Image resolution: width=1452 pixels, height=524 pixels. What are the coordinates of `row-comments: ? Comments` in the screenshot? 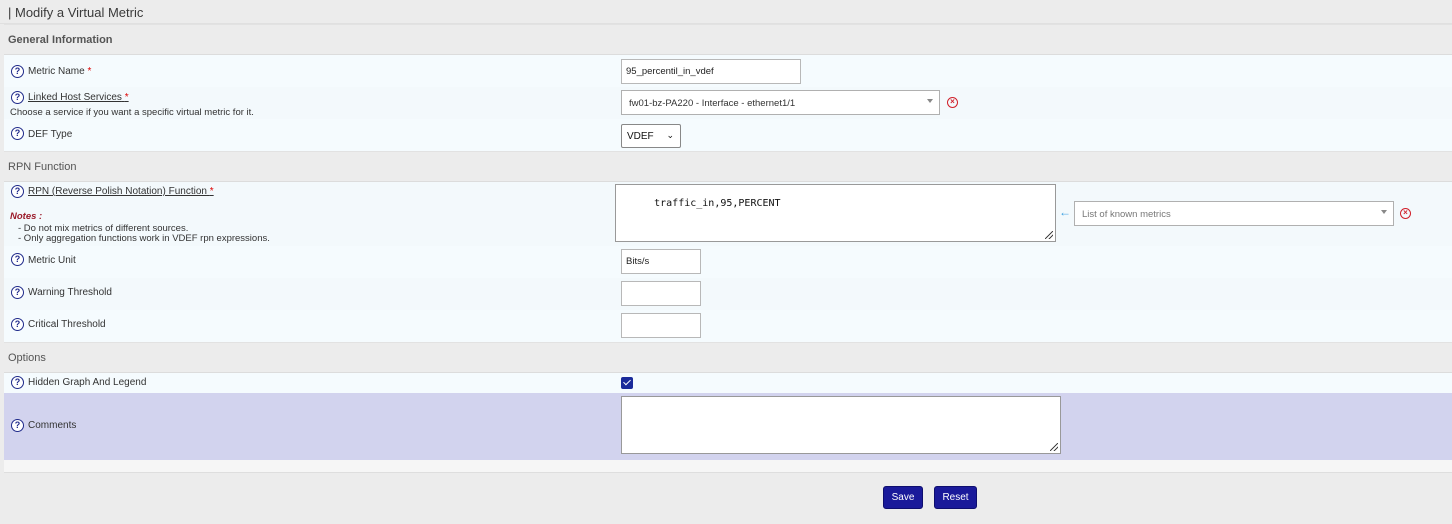 It's located at (728, 426).